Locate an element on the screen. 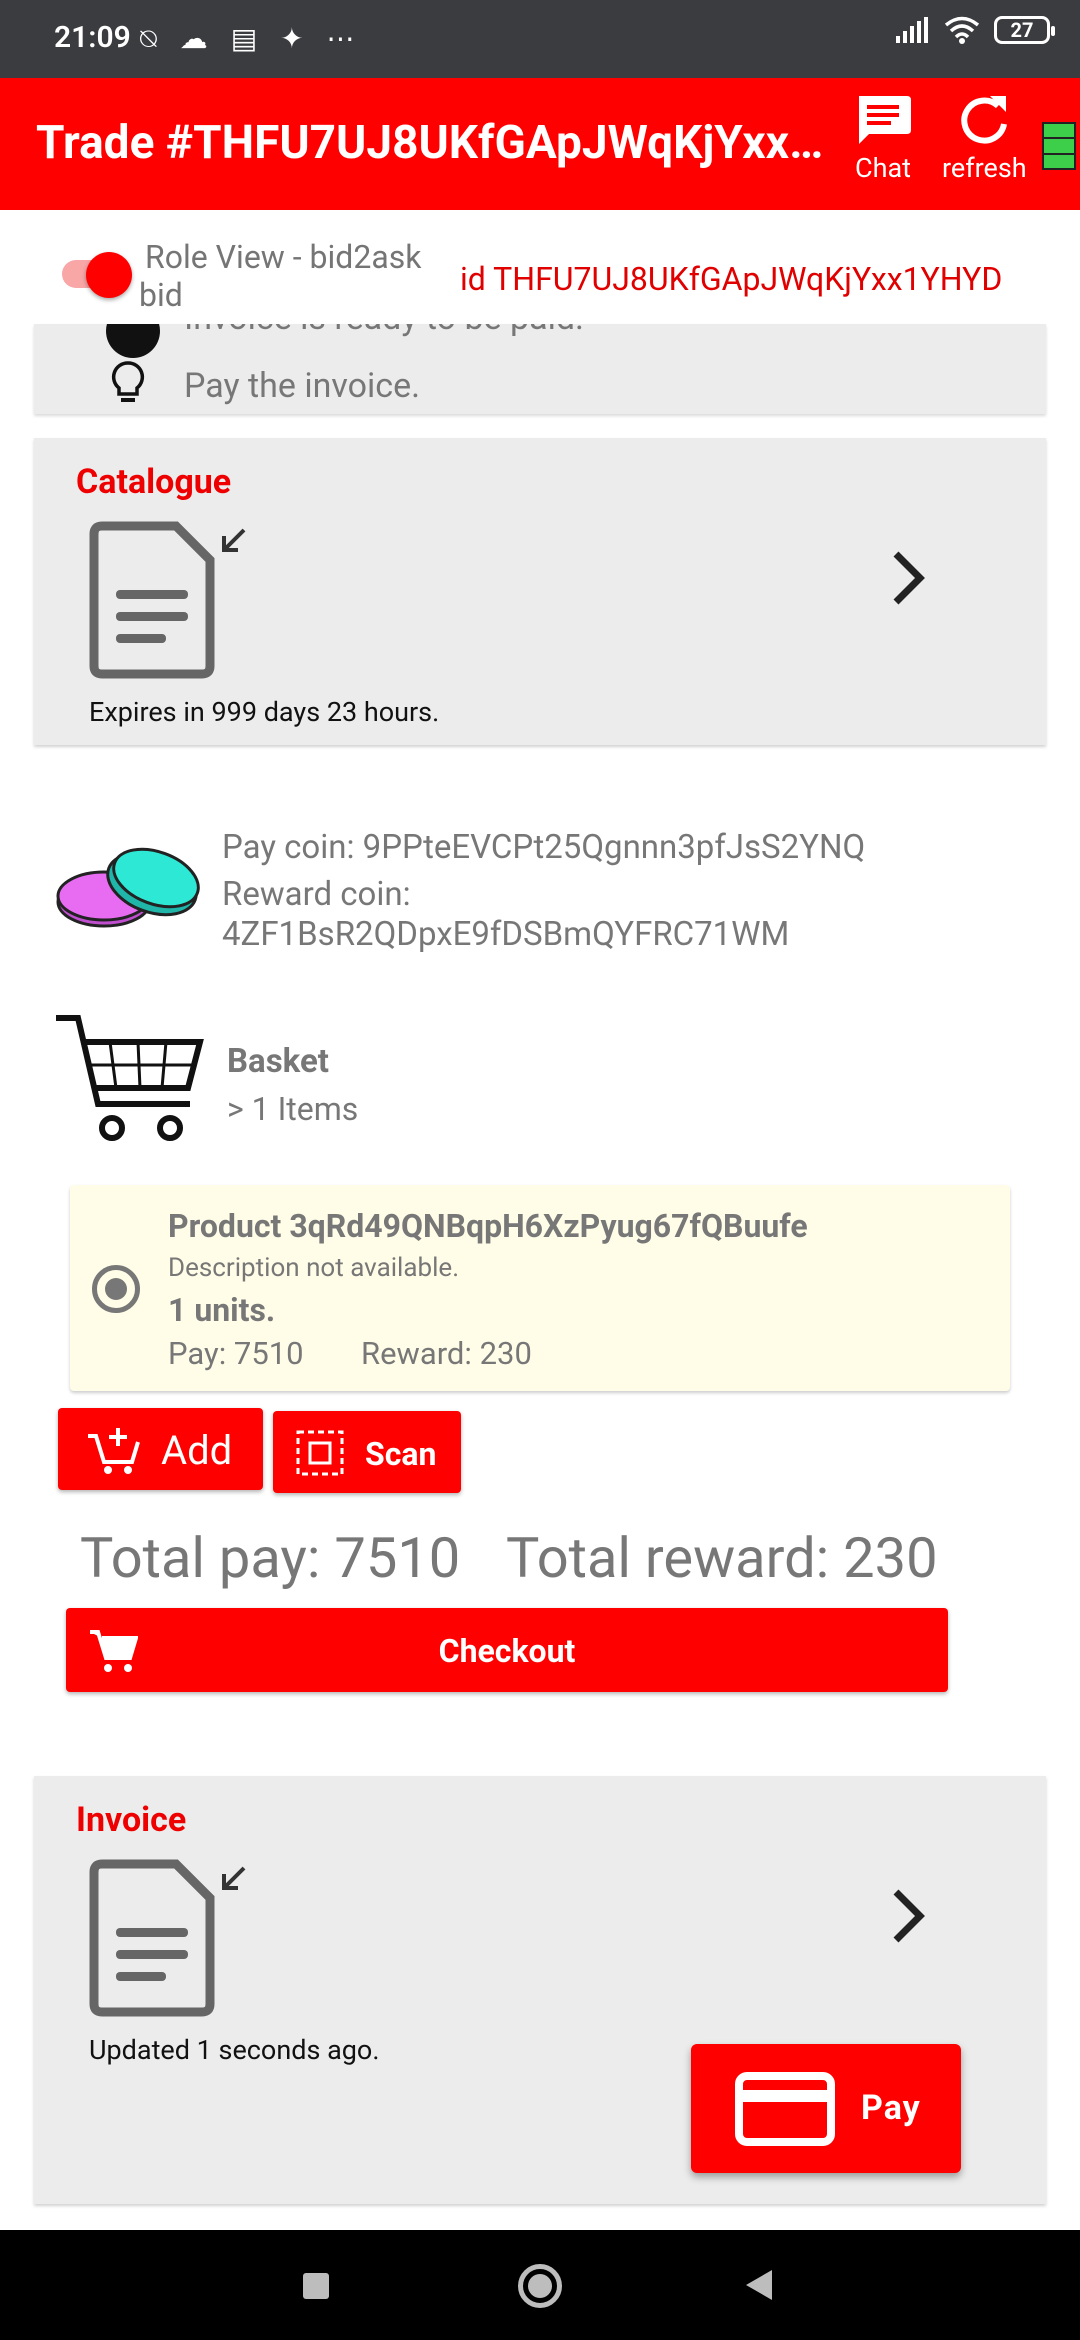 The height and width of the screenshot is (2340, 1080). notification-icons: ⍉ ☁ ▤ ✦ ⋯ is located at coordinates (251, 38).